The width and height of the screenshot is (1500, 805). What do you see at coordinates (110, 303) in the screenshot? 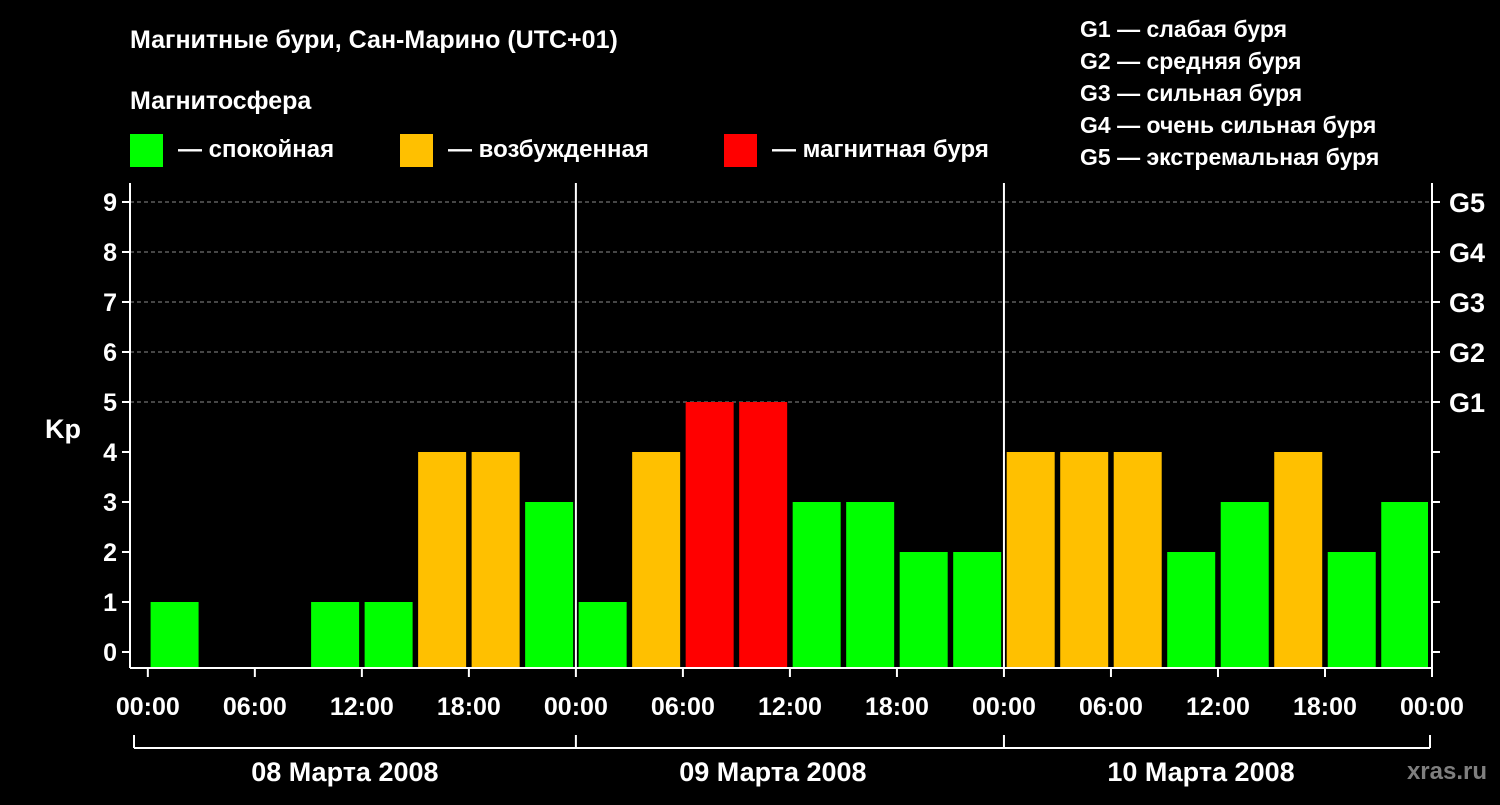
I see `y-tick-label: 7` at bounding box center [110, 303].